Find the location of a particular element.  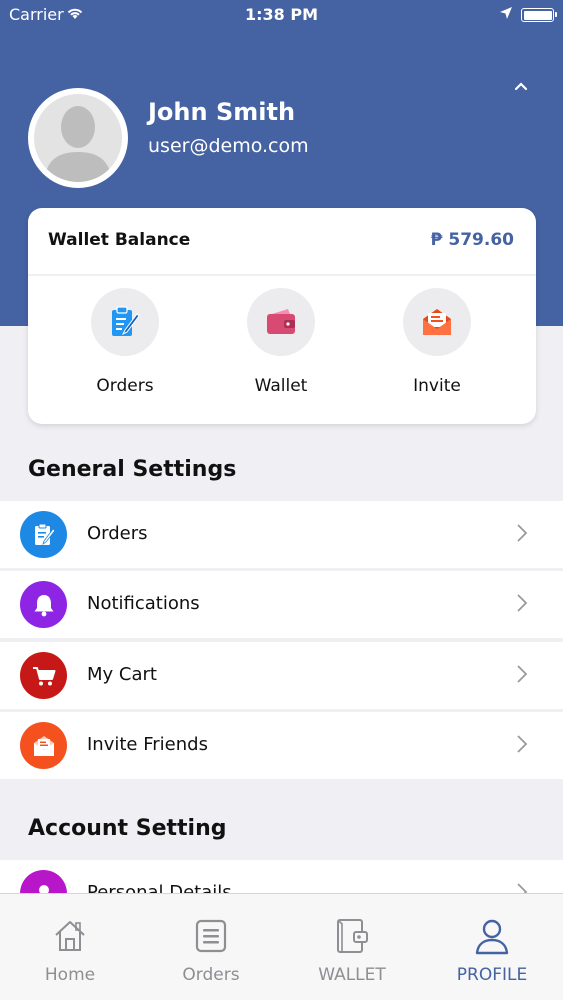

tab-label: Orders is located at coordinates (211, 975).